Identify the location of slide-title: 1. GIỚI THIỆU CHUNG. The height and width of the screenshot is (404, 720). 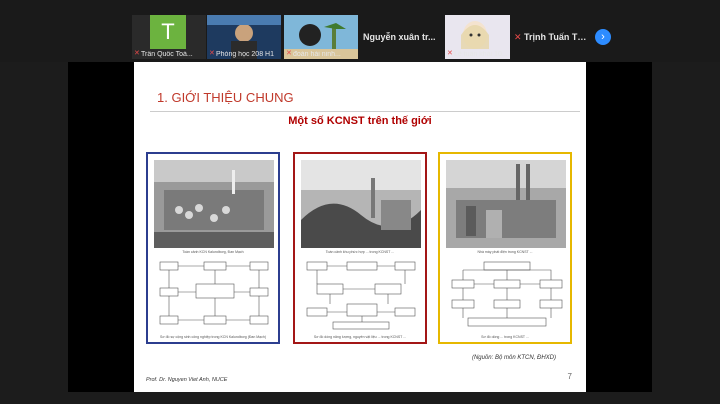
(225, 97).